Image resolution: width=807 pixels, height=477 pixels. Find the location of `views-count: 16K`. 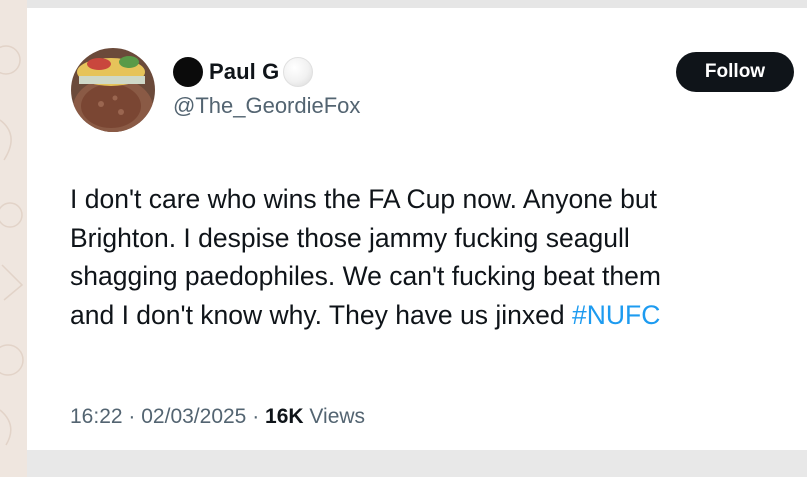

views-count: 16K is located at coordinates (284, 416).